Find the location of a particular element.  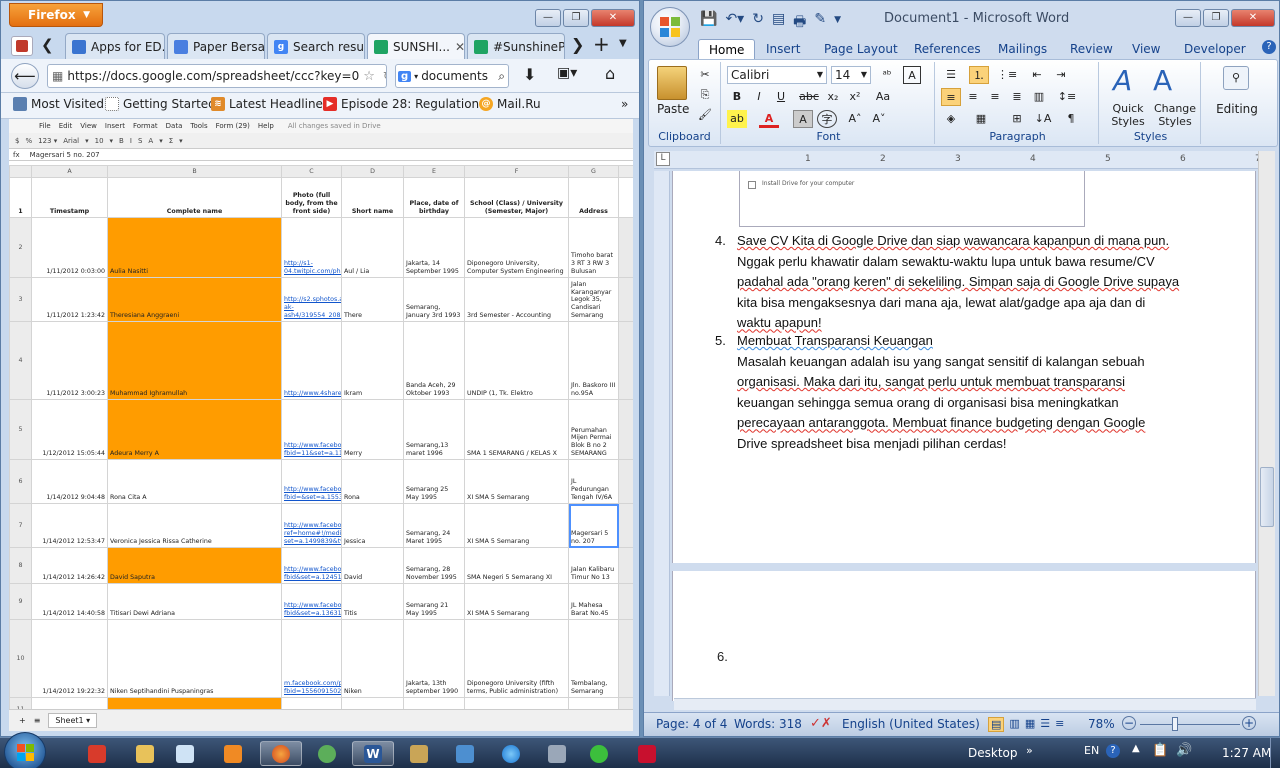

header-cell: Timestamp is located at coordinates (69, 197).